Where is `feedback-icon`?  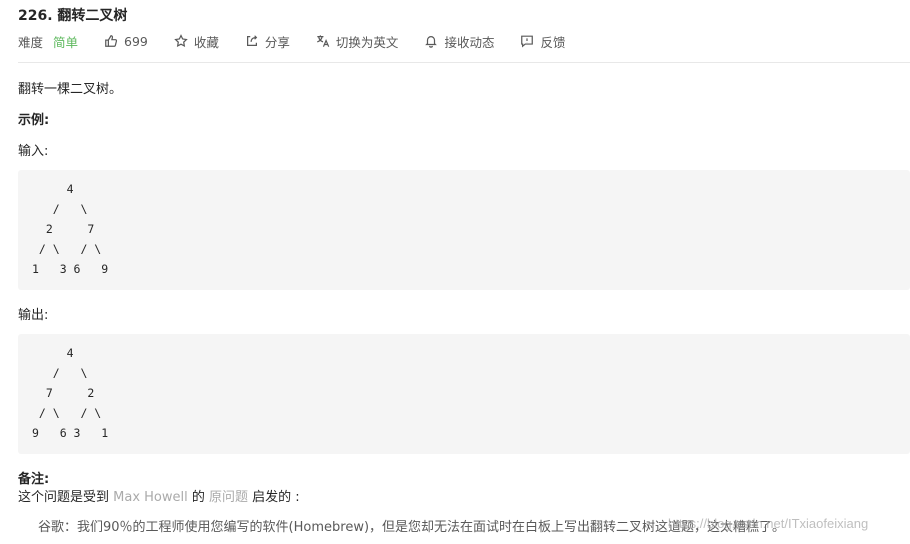 feedback-icon is located at coordinates (527, 41).